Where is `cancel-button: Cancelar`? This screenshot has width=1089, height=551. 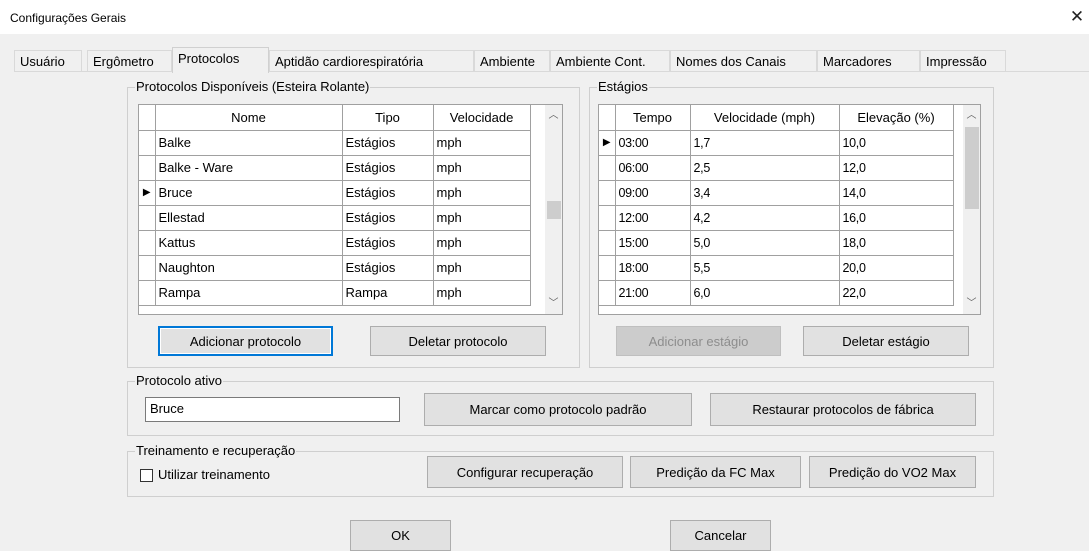
cancel-button: Cancelar is located at coordinates (720, 535).